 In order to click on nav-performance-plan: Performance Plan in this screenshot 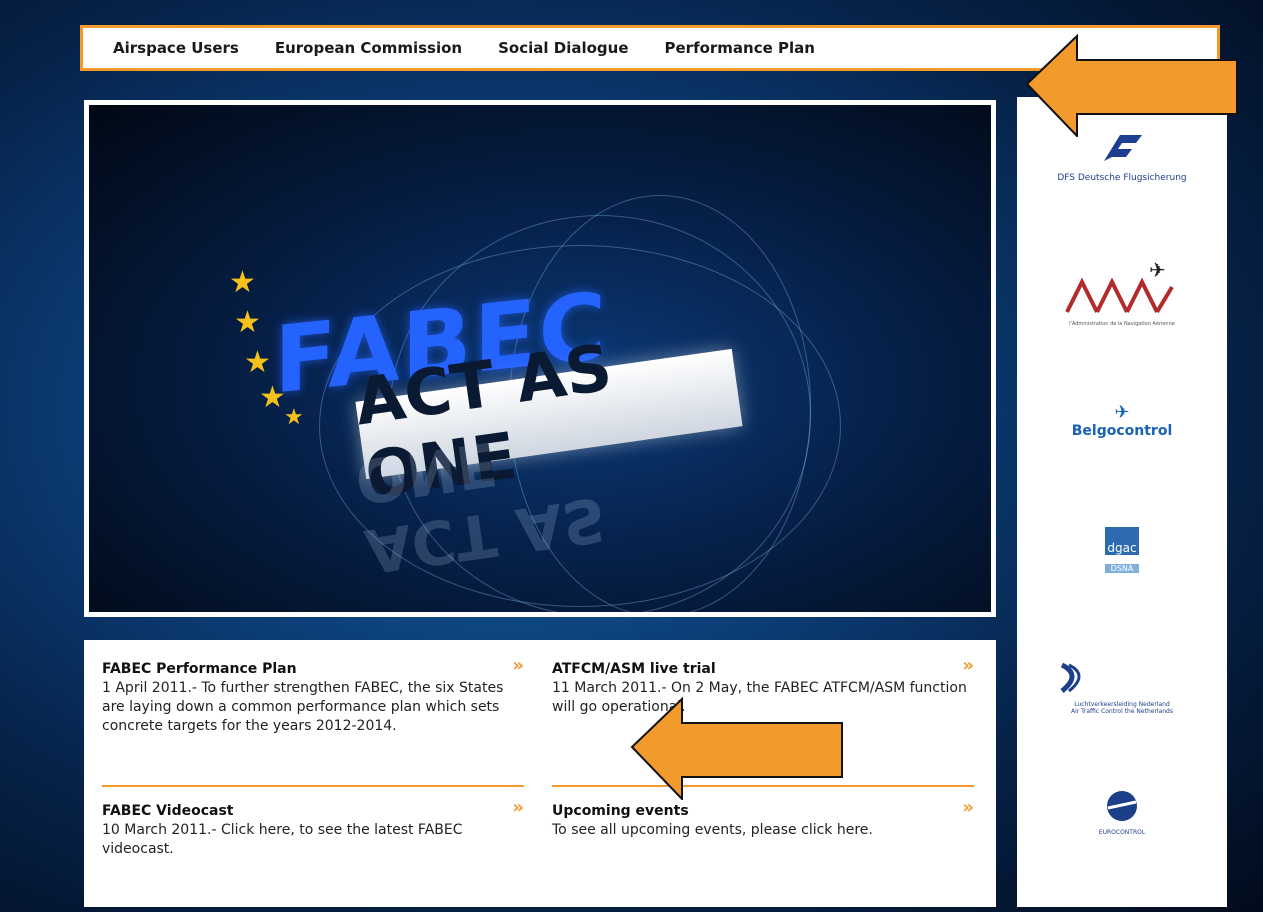, I will do `click(740, 48)`.